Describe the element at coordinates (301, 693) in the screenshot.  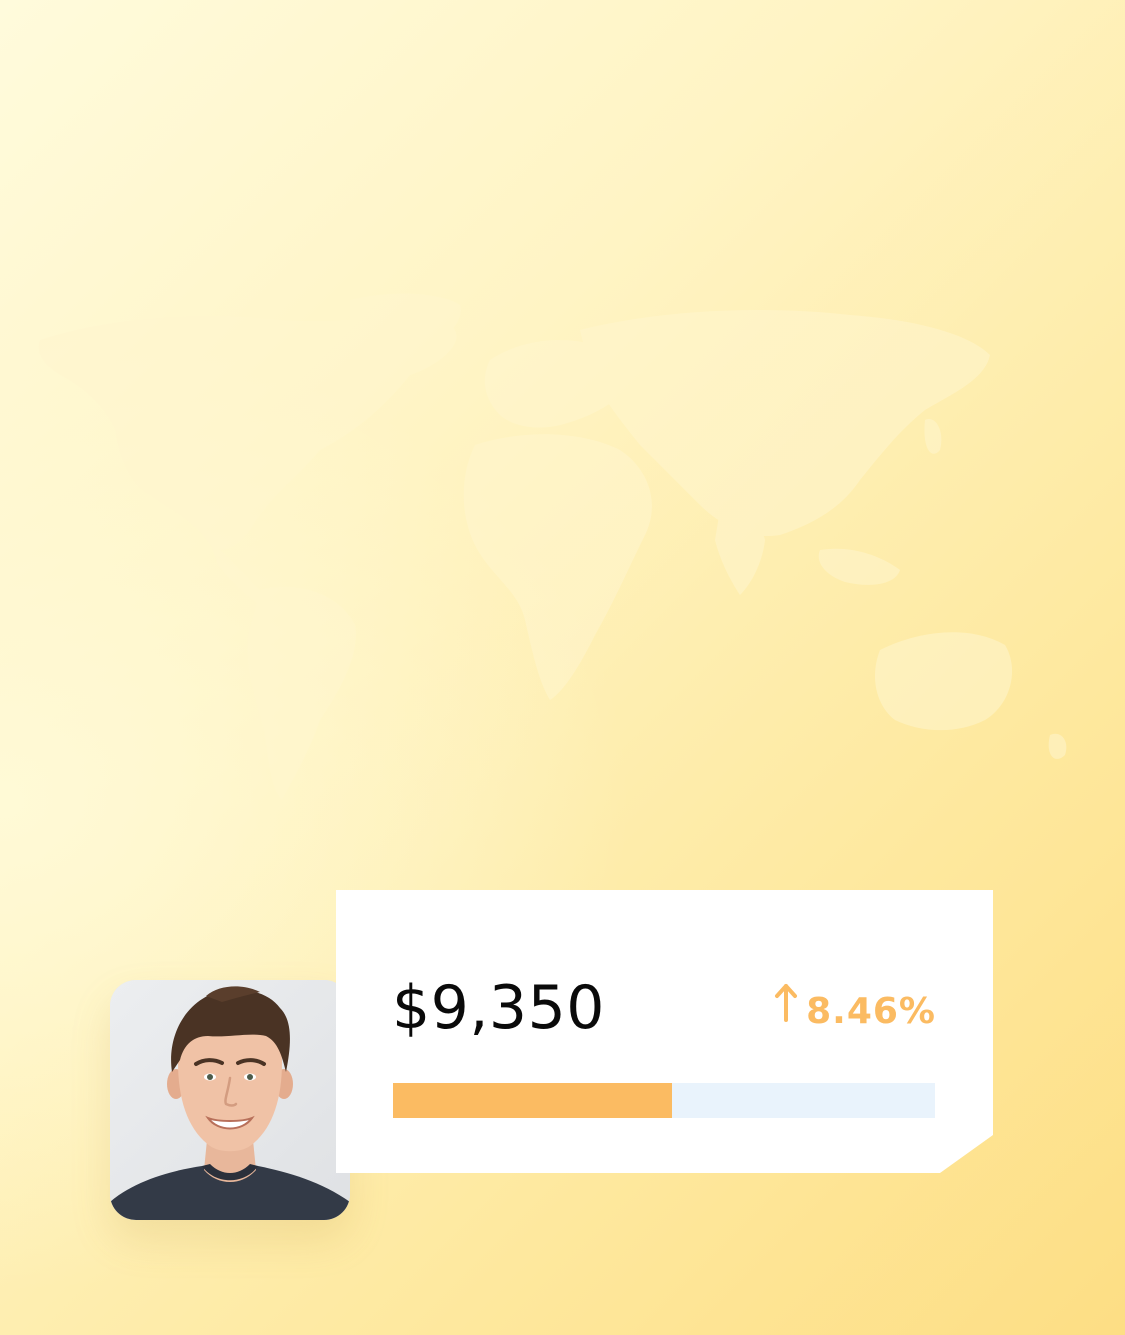
I see `continent-south-america` at that location.